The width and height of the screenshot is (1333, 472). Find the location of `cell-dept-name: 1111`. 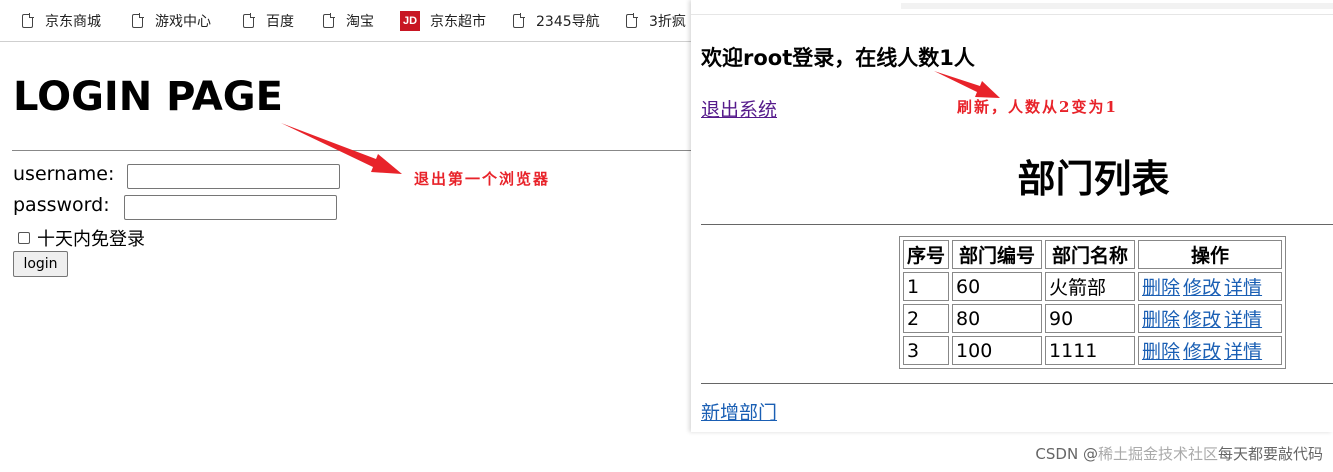

cell-dept-name: 1111 is located at coordinates (1090, 350).